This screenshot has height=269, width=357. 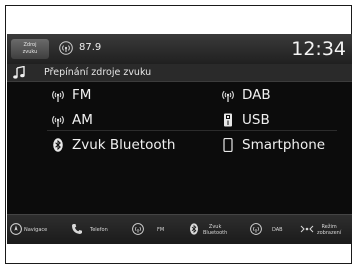 What do you see at coordinates (228, 120) in the screenshot?
I see `usb-icon` at bounding box center [228, 120].